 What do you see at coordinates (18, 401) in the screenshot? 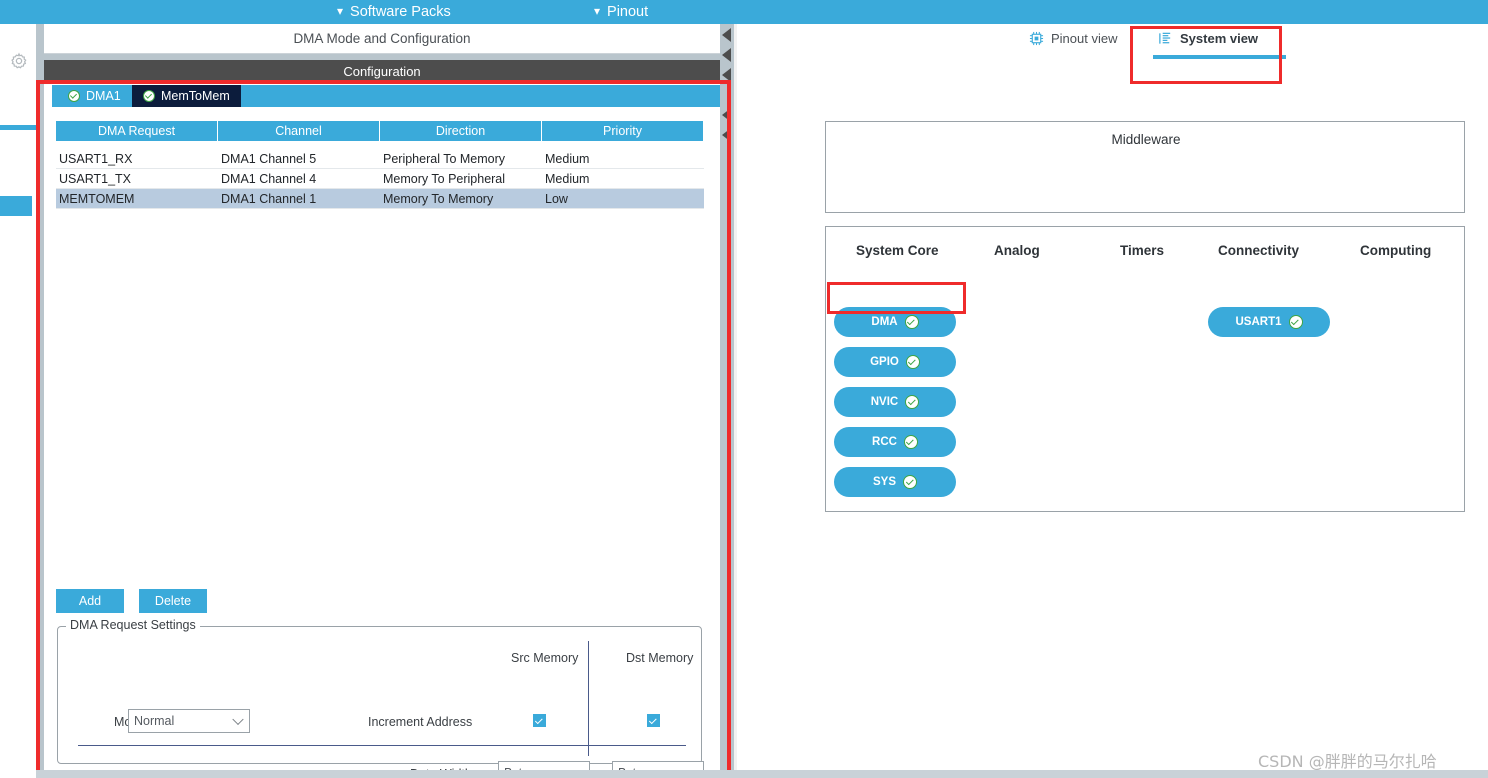
I see `left-rail` at bounding box center [18, 401].